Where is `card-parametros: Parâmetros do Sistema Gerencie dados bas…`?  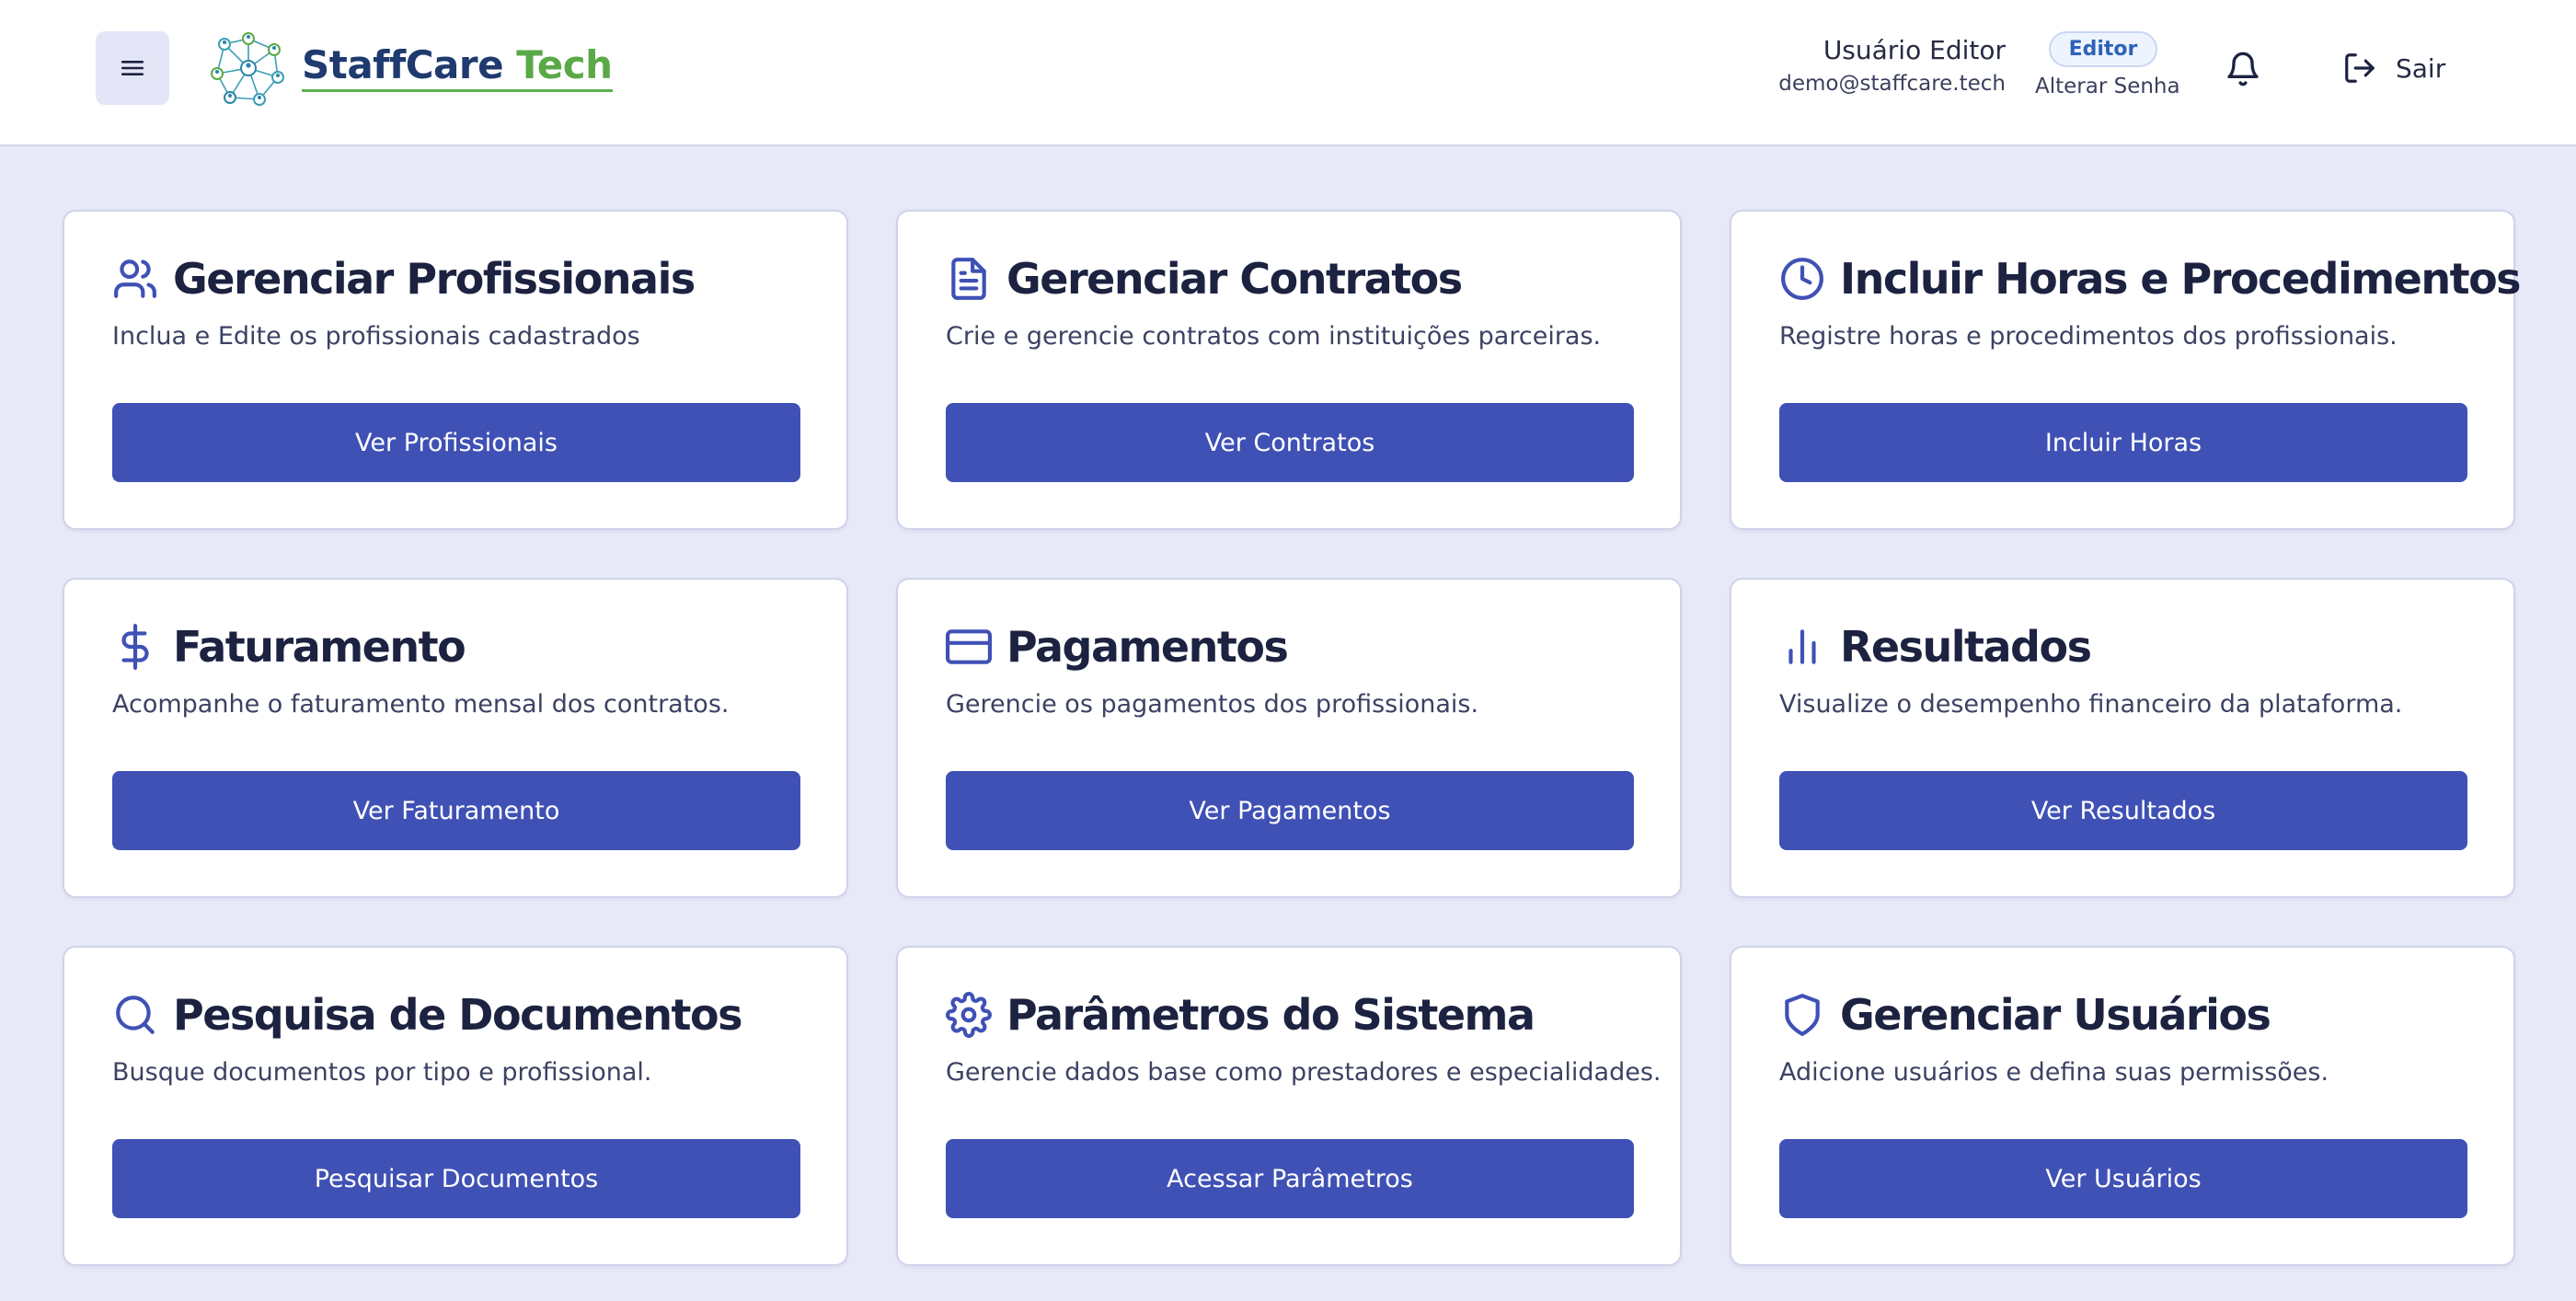 card-parametros: Parâmetros do Sistema Gerencie dados bas… is located at coordinates (1289, 1106).